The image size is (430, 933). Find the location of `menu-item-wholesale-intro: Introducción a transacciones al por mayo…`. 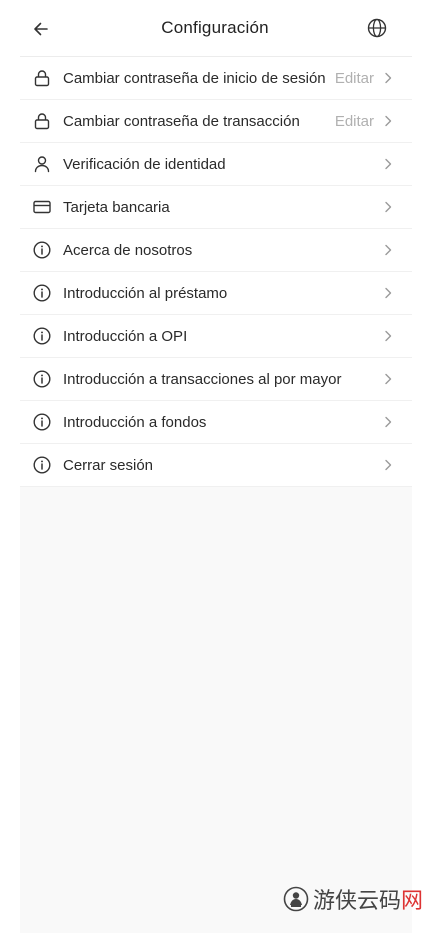

menu-item-wholesale-intro: Introducción a transacciones al por mayo… is located at coordinates (216, 379).